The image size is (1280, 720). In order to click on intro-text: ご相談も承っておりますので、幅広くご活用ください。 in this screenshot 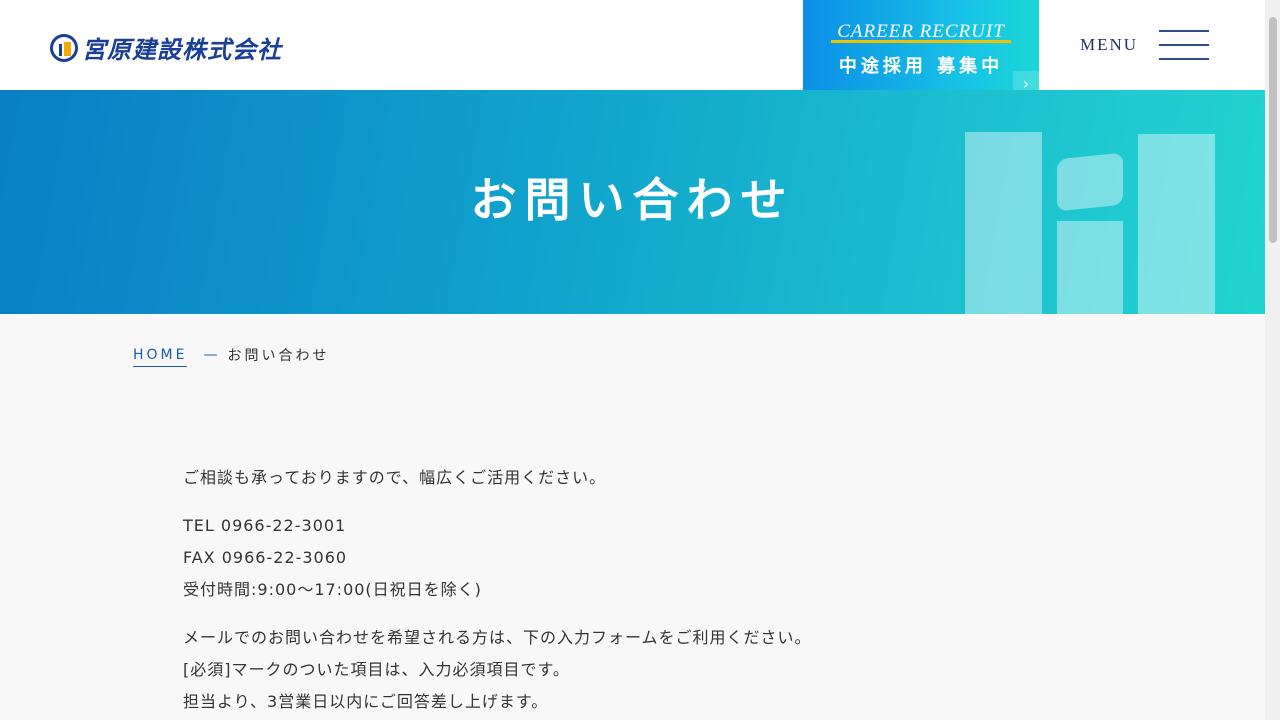, I will do `click(395, 477)`.